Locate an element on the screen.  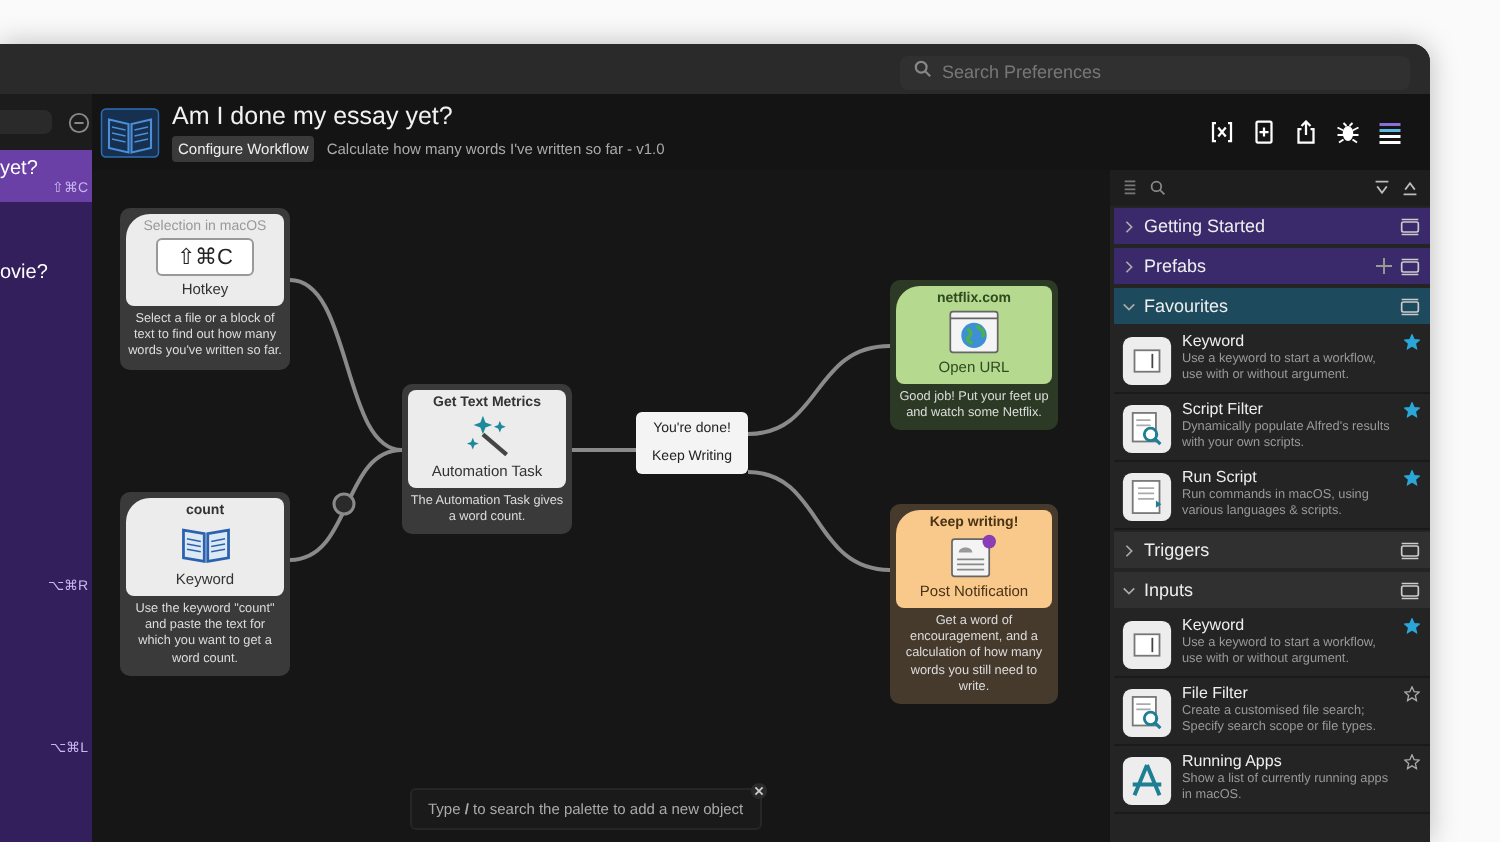
notification-icon is located at coordinates (974, 556).